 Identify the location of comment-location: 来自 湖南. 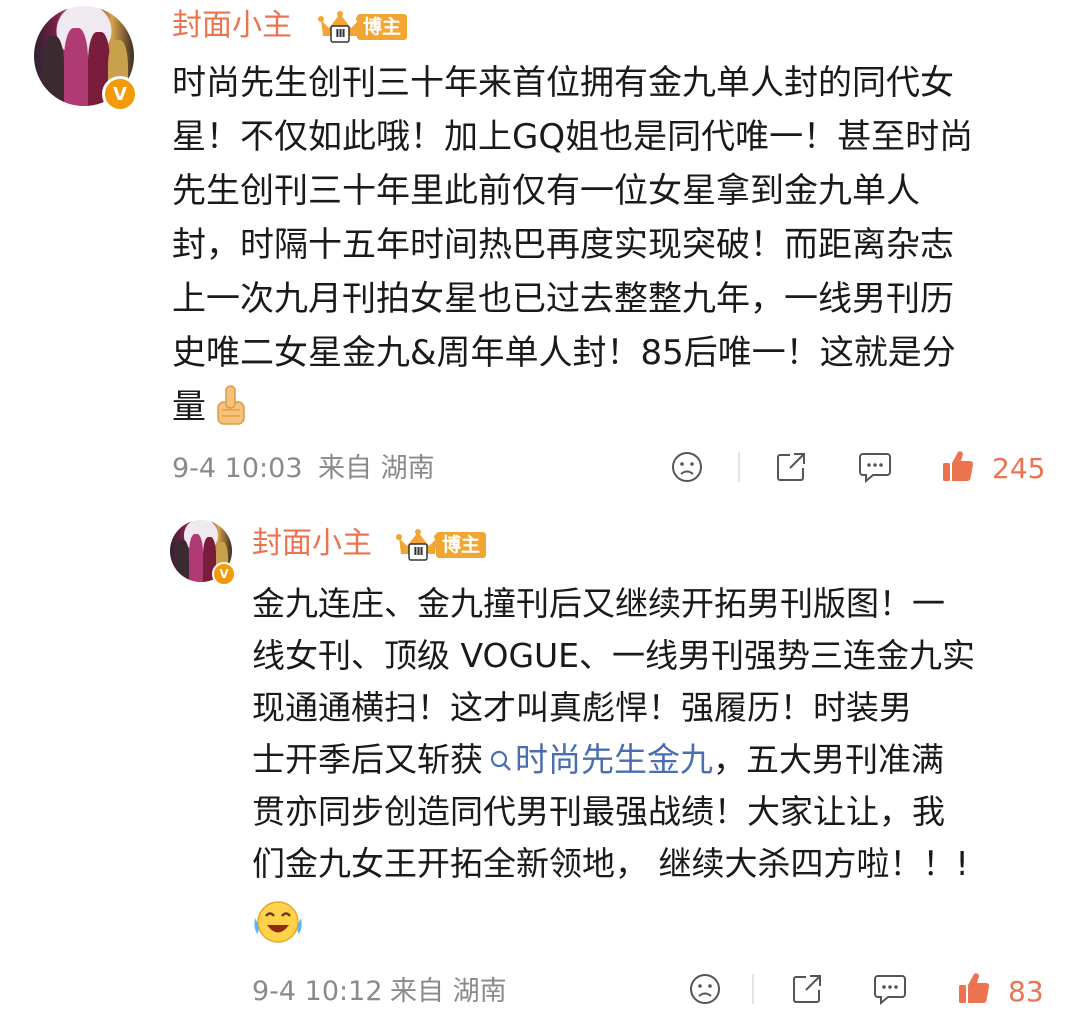
(376, 468).